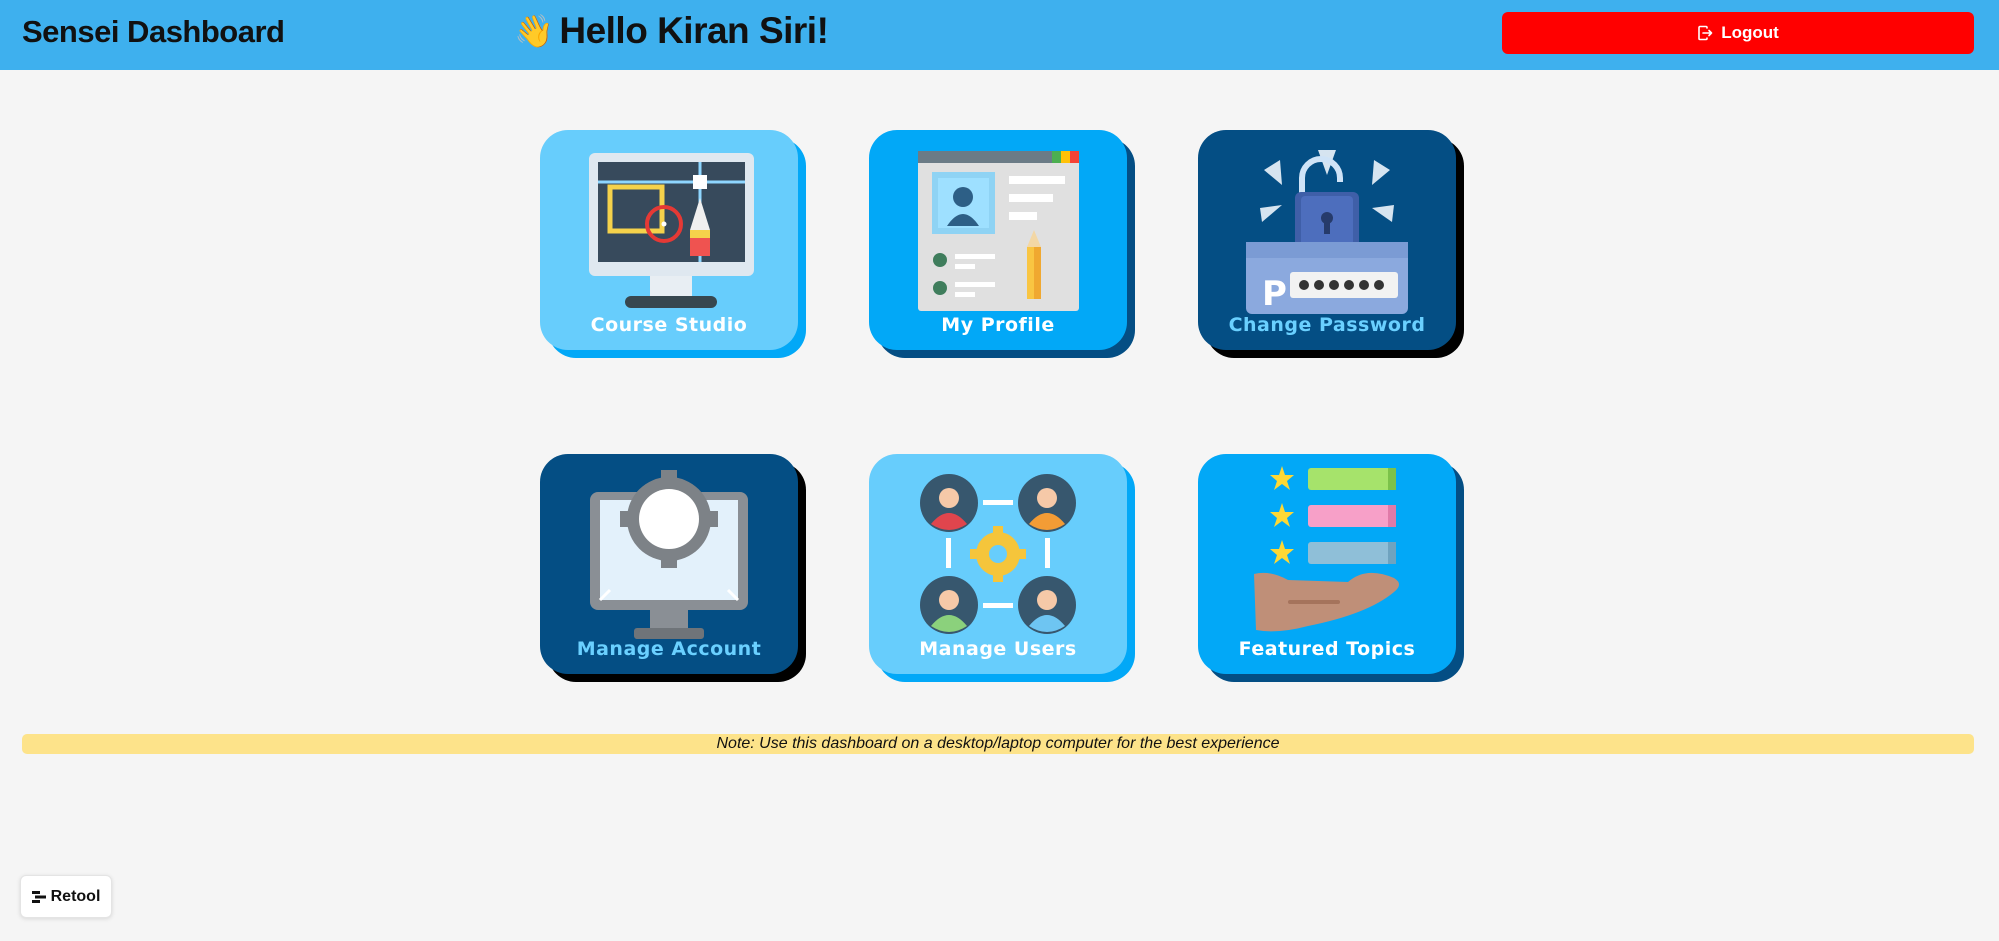 This screenshot has height=941, width=1999. Describe the element at coordinates (669, 649) in the screenshot. I see `tile-label: Manage Account` at that location.